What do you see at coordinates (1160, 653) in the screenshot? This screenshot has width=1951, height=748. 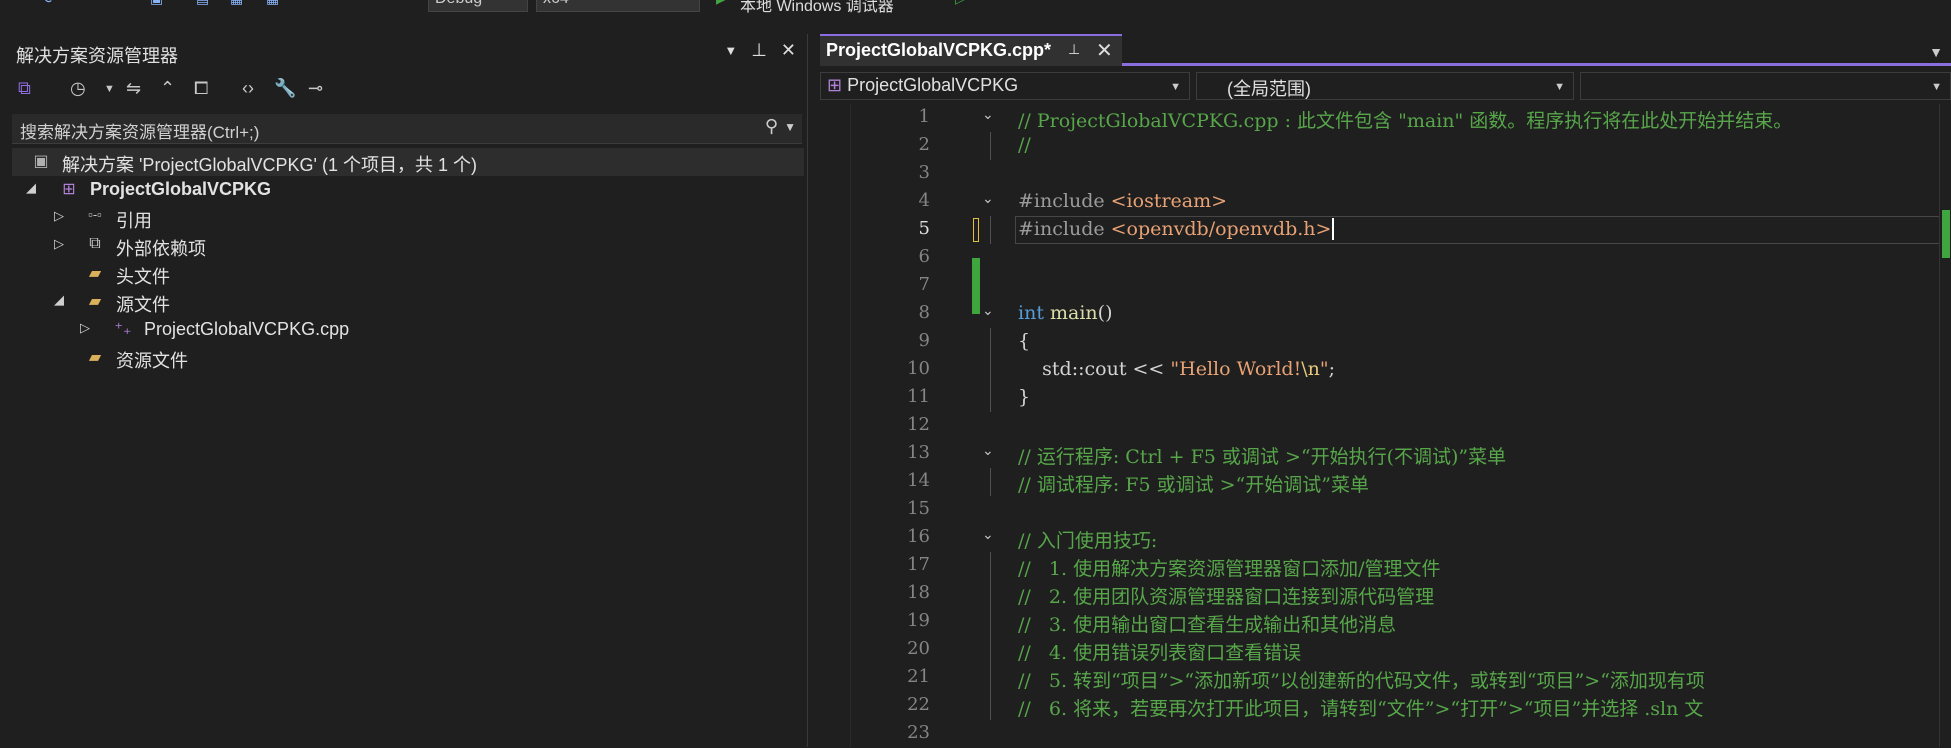 I see `code-line: // 4. 使用错误列表窗口查看错误` at bounding box center [1160, 653].